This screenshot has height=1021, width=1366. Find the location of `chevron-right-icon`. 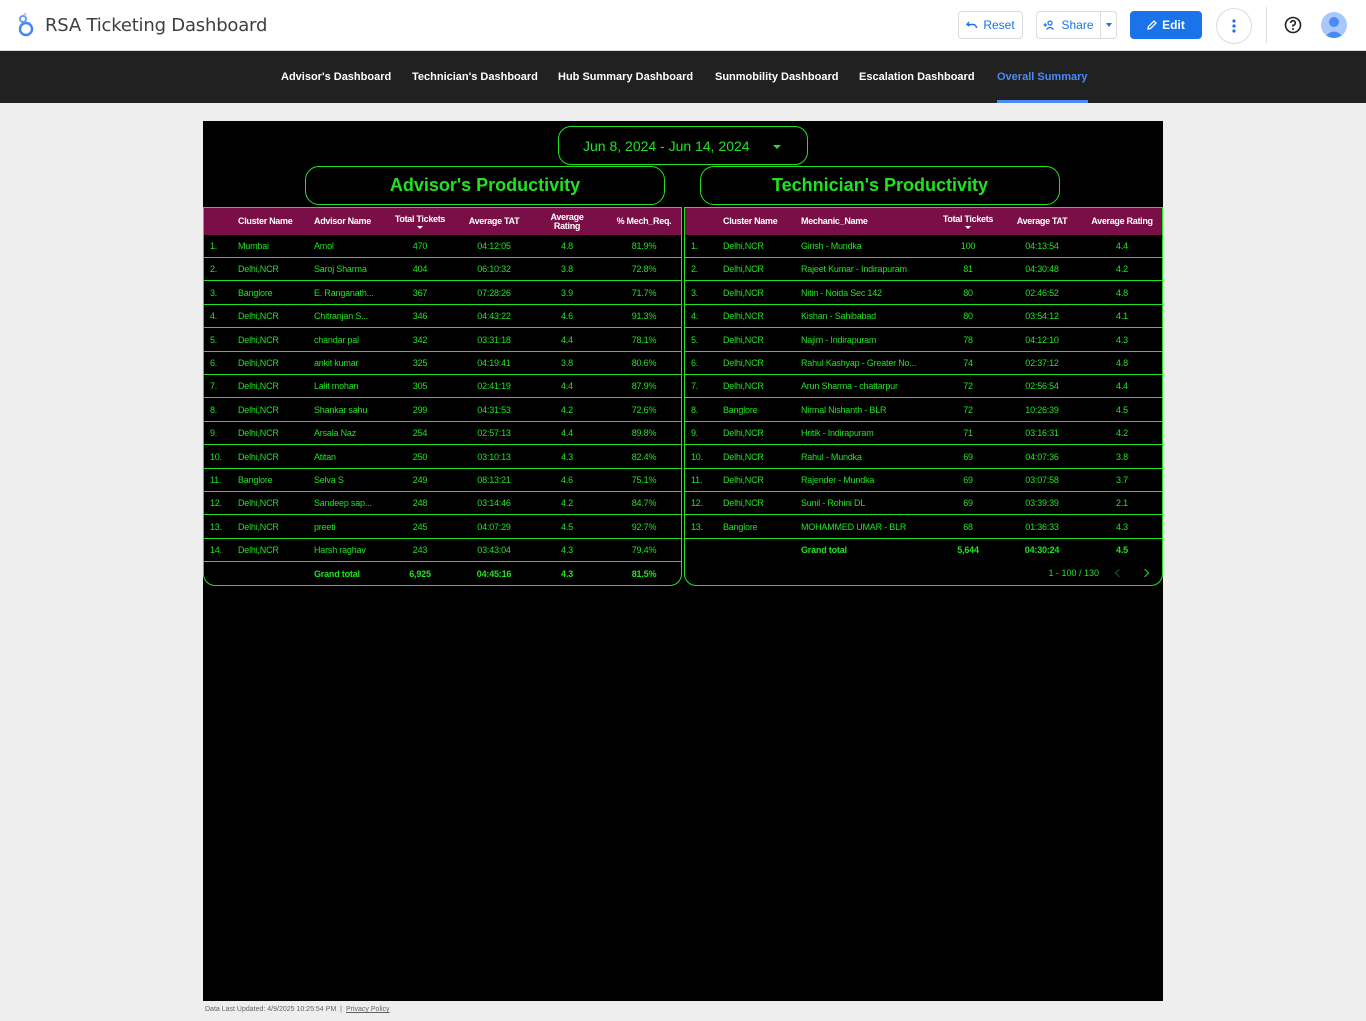

chevron-right-icon is located at coordinates (1145, 573).